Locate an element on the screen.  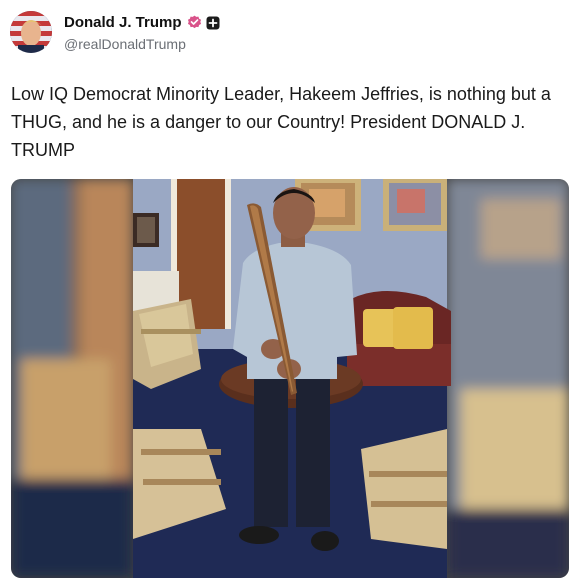
author-name-row: Donald J. Trump is located at coordinates (142, 23).